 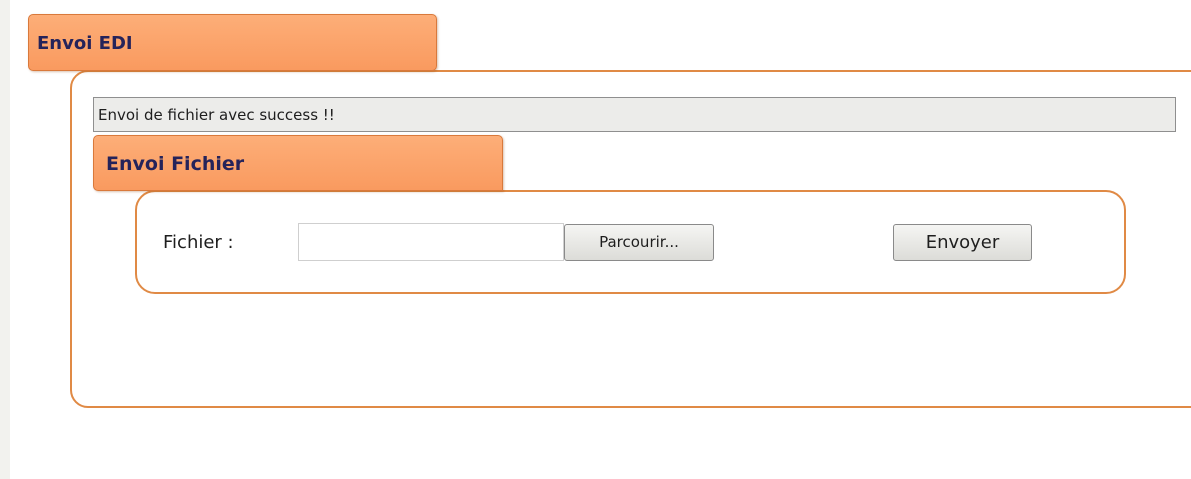 I want to click on left-side-strip, so click(x=5, y=239).